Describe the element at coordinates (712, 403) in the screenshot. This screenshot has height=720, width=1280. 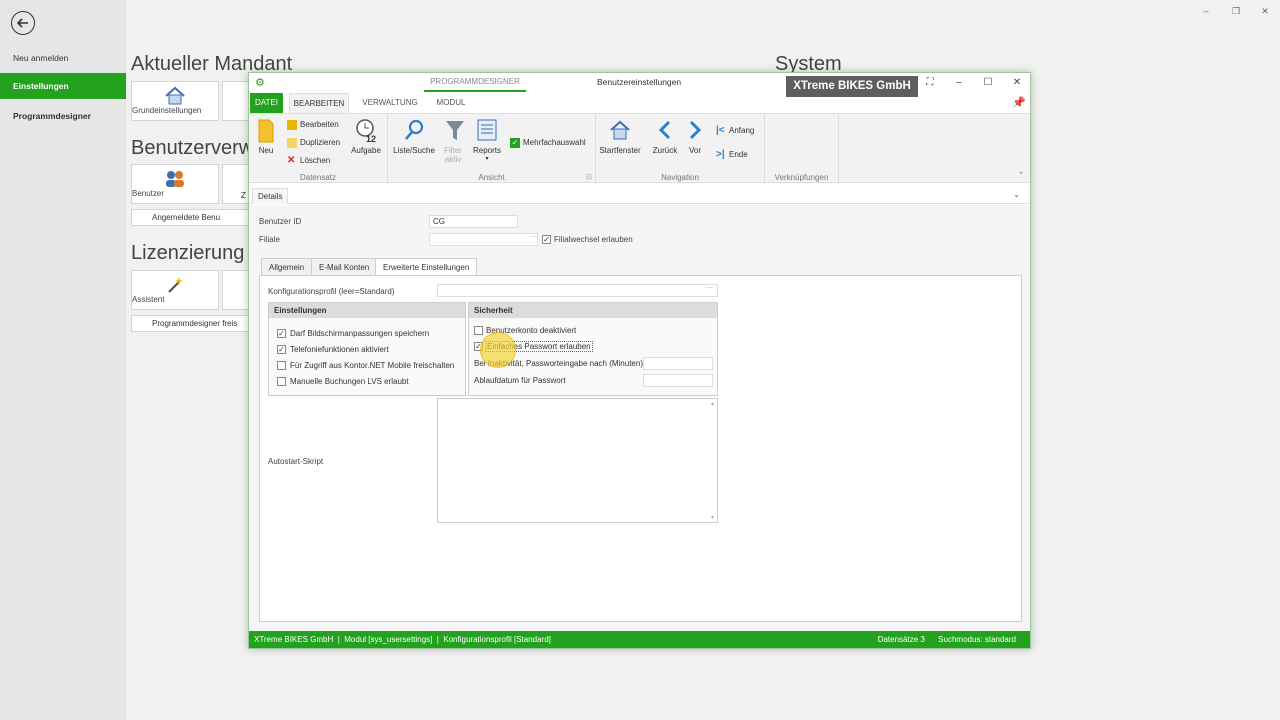
I see `scroll-up-icon: ▴` at that location.